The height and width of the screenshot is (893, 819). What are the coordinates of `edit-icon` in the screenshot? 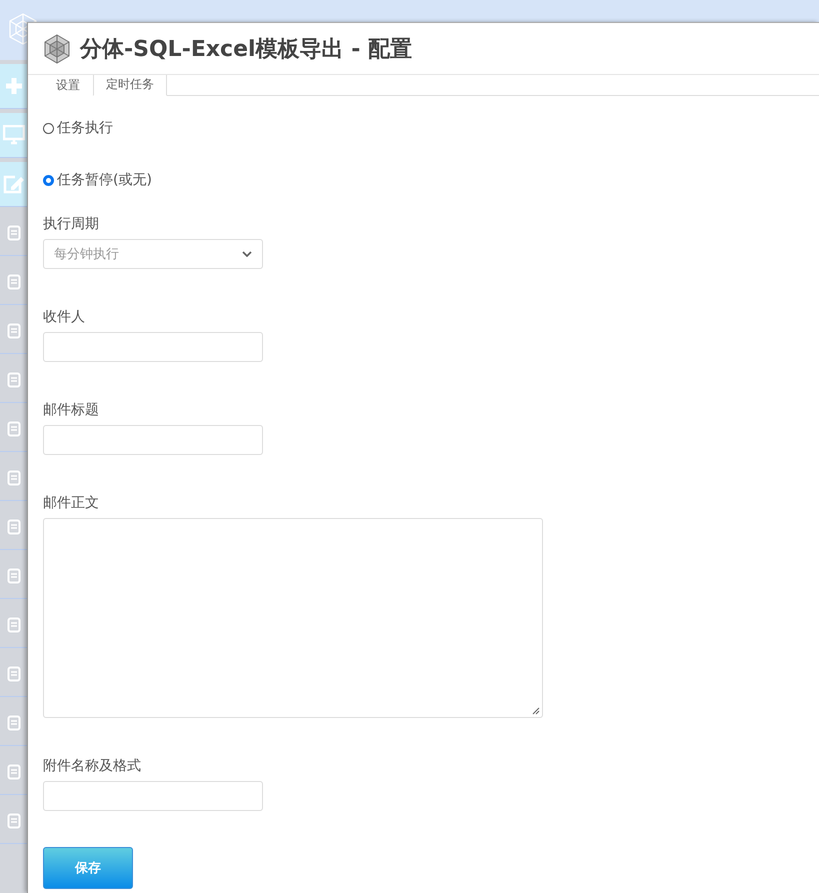 It's located at (13, 184).